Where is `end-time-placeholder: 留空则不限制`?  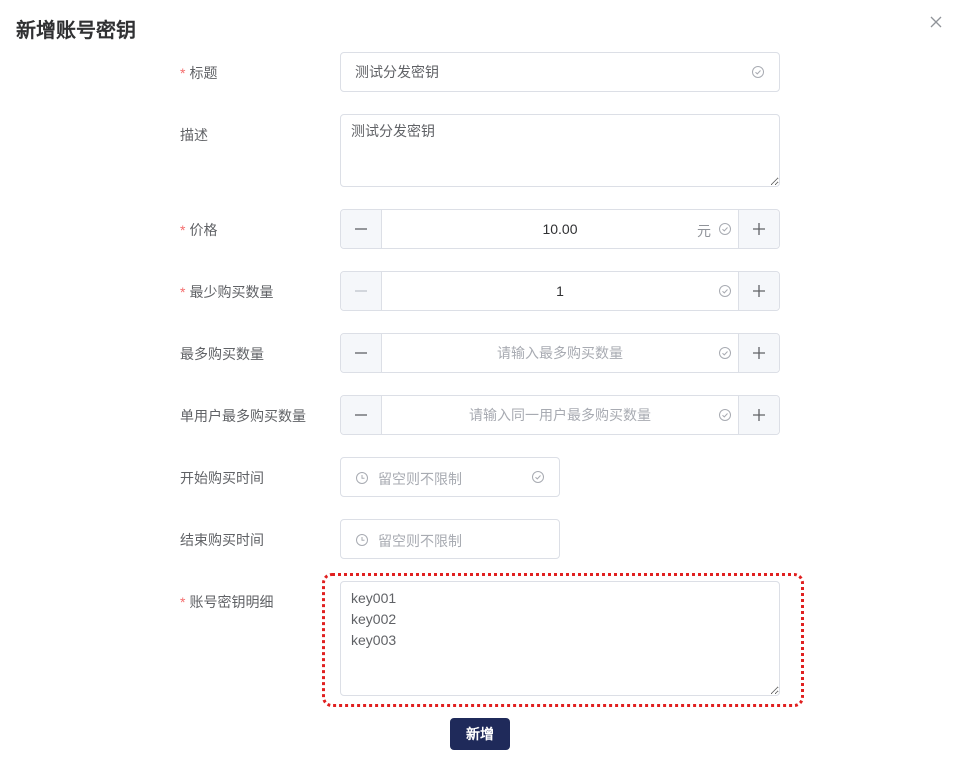
end-time-placeholder: 留空则不限制 is located at coordinates (420, 541).